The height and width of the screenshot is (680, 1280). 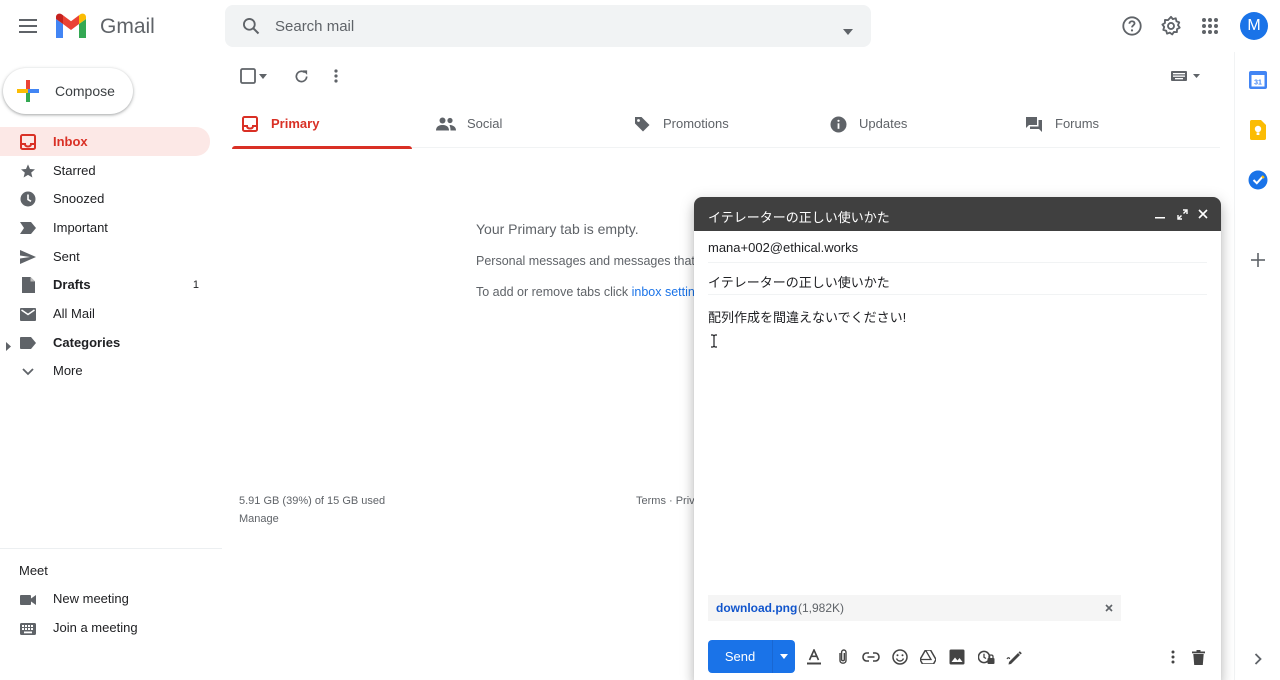 I want to click on gmail-logo-icon, so click(x=71, y=25).